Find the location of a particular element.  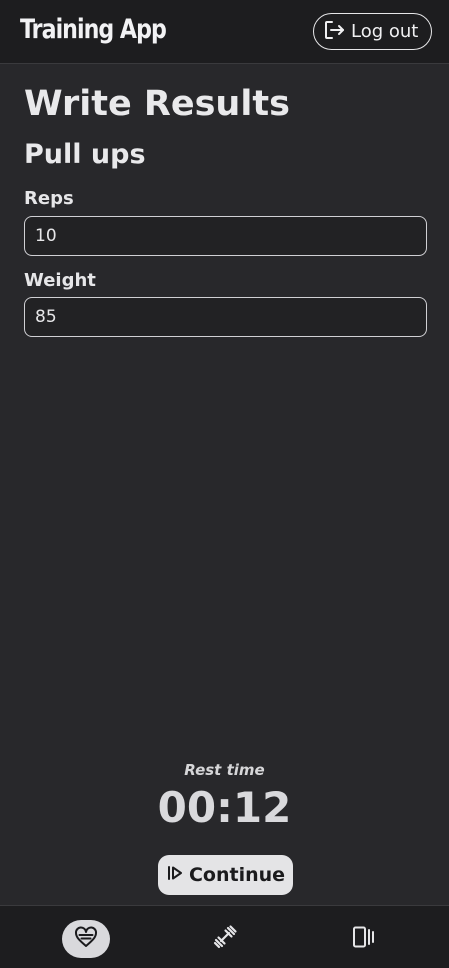

nav-item-cards is located at coordinates (364, 939).